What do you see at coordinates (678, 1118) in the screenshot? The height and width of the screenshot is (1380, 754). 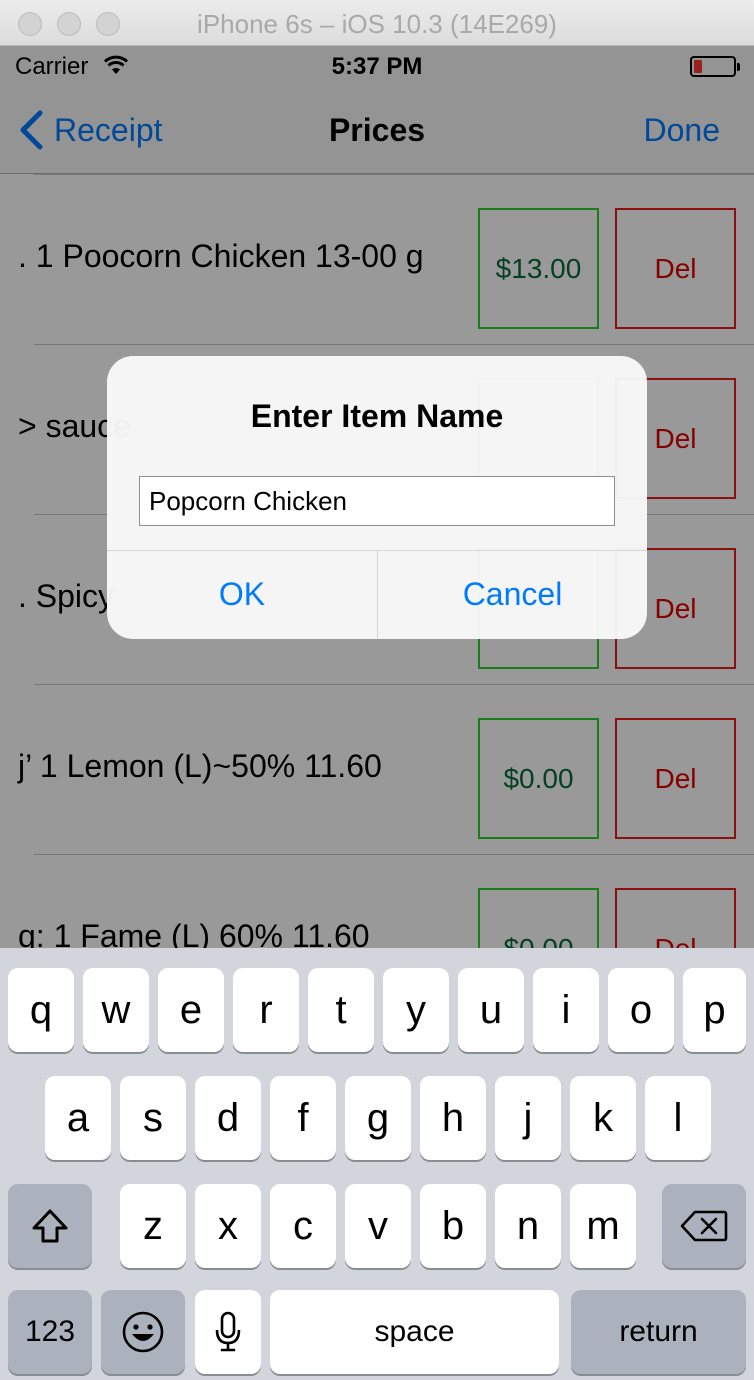 I see `key-l: l` at bounding box center [678, 1118].